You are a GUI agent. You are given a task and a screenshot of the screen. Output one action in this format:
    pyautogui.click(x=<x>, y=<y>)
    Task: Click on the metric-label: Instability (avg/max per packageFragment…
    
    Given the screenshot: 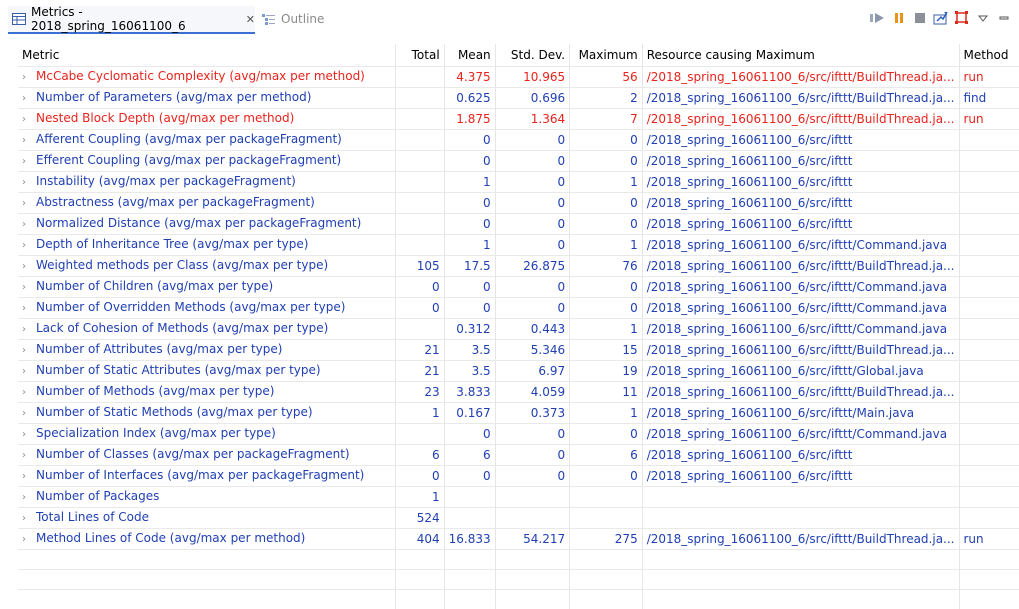 What is the action you would take?
    pyautogui.click(x=166, y=181)
    